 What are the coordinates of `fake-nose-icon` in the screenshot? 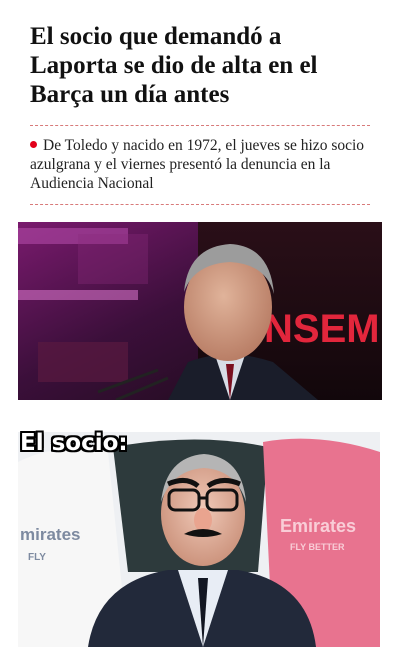 It's located at (203, 520).